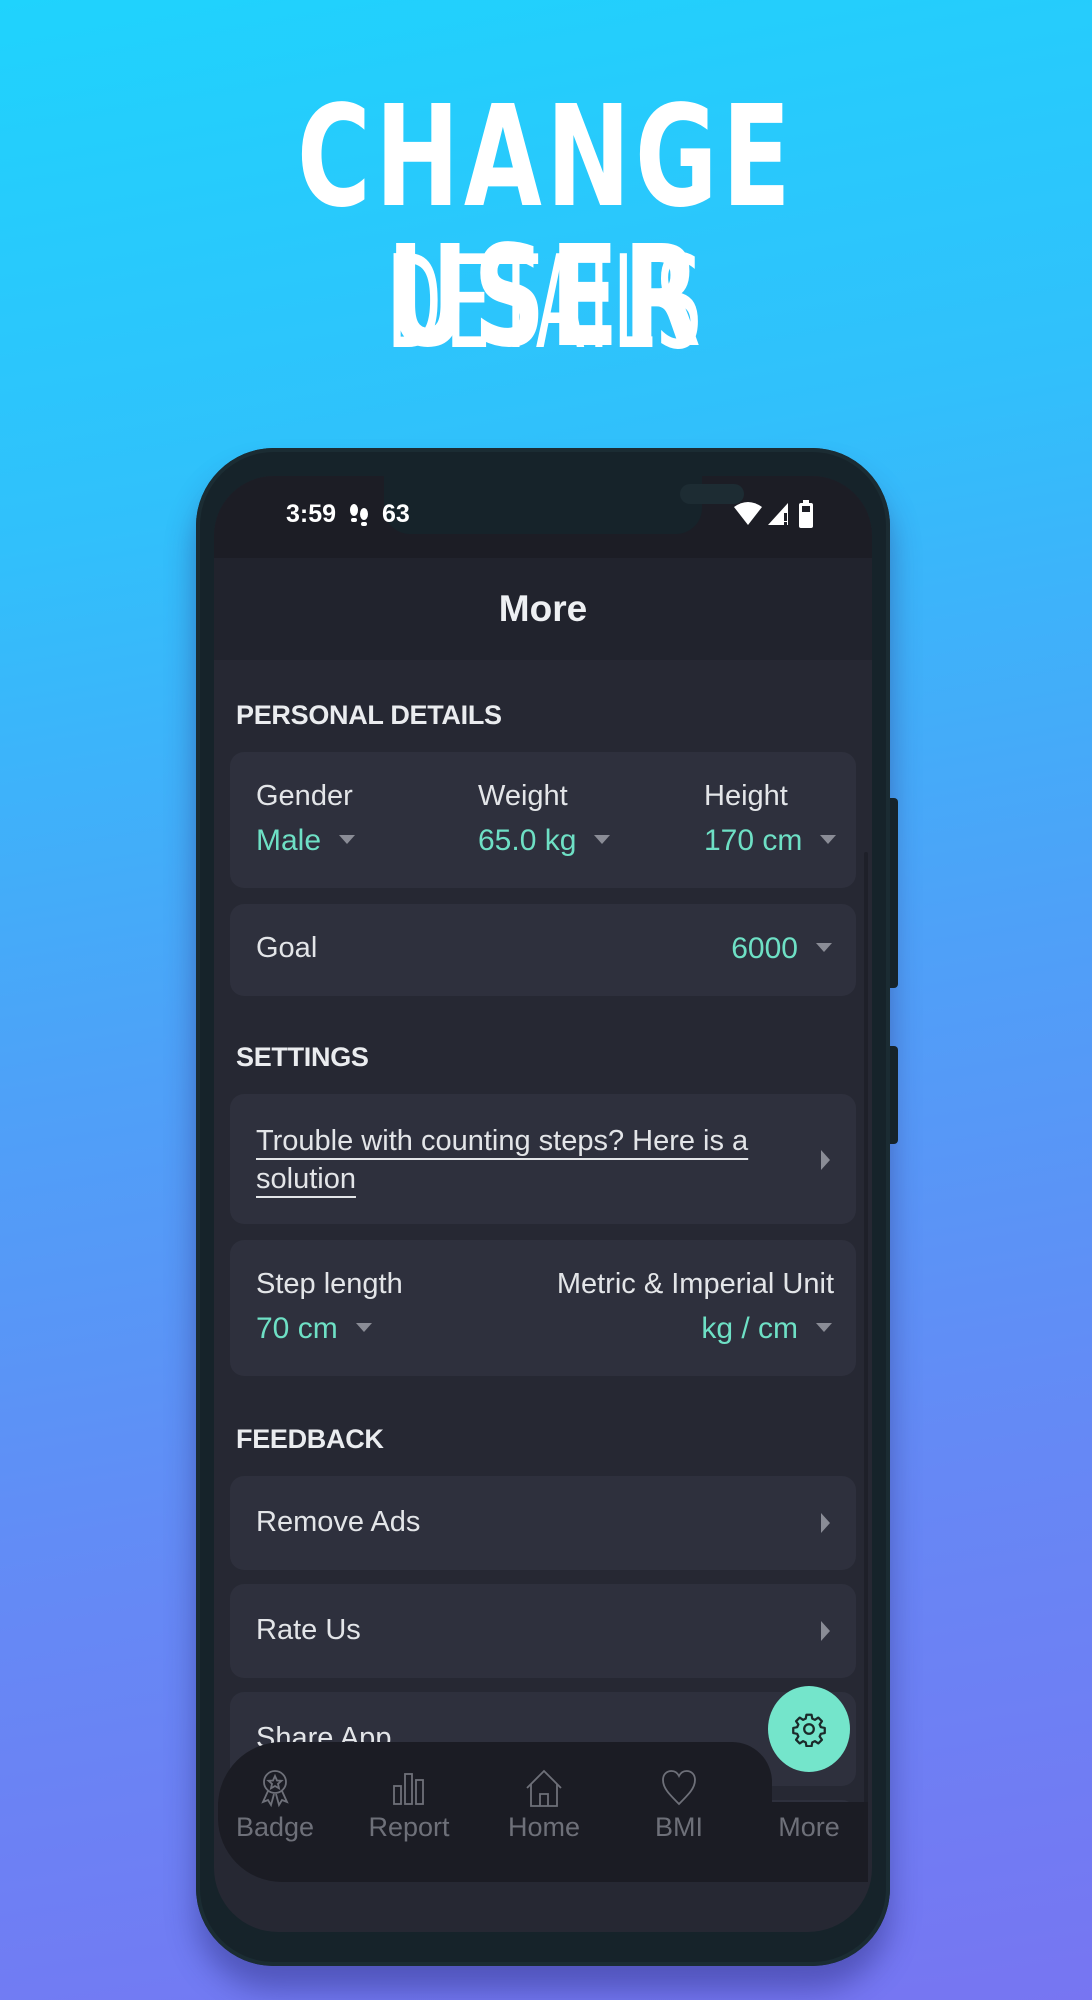 The width and height of the screenshot is (1092, 2000). I want to click on step-length-value: 70 cm, so click(314, 1329).